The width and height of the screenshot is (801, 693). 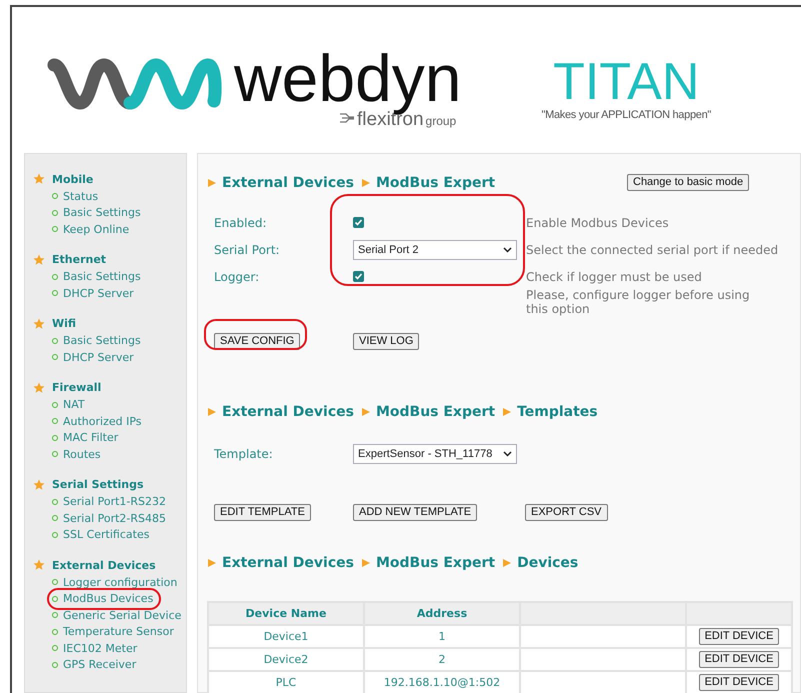 I want to click on template-select: ExpertSensor - STH_11778, so click(x=435, y=454).